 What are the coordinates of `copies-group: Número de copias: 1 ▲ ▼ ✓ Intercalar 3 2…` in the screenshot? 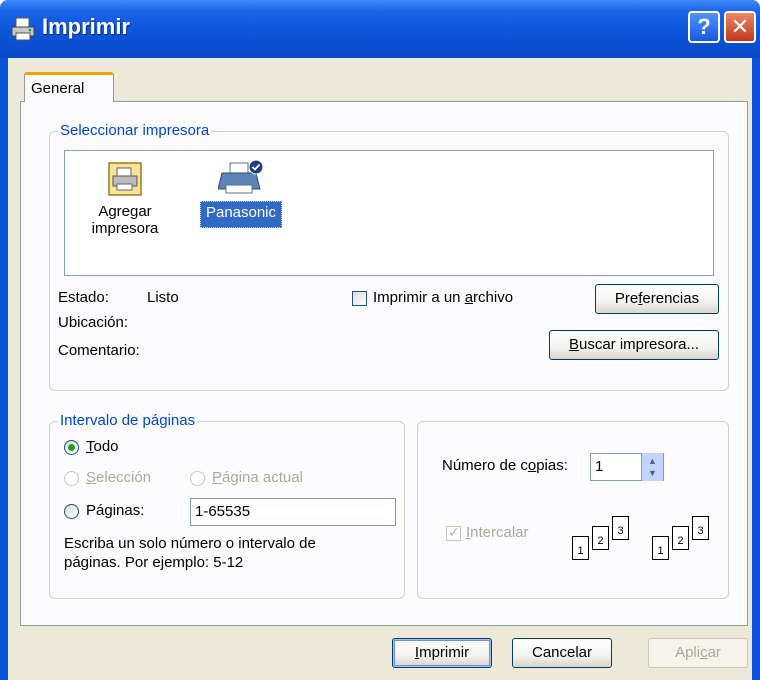 It's located at (573, 510).